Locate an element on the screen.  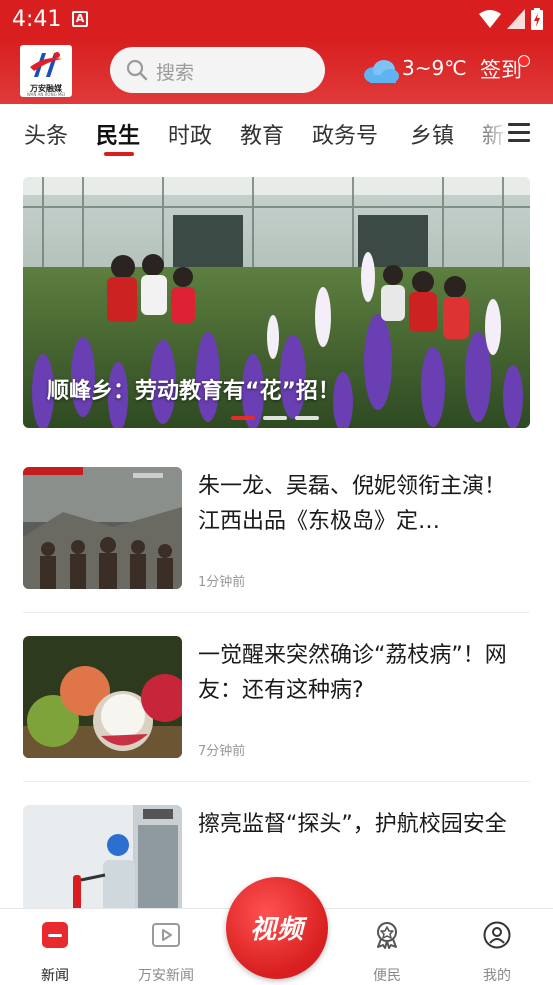
search-placeholder: 搜索 is located at coordinates (175, 73).